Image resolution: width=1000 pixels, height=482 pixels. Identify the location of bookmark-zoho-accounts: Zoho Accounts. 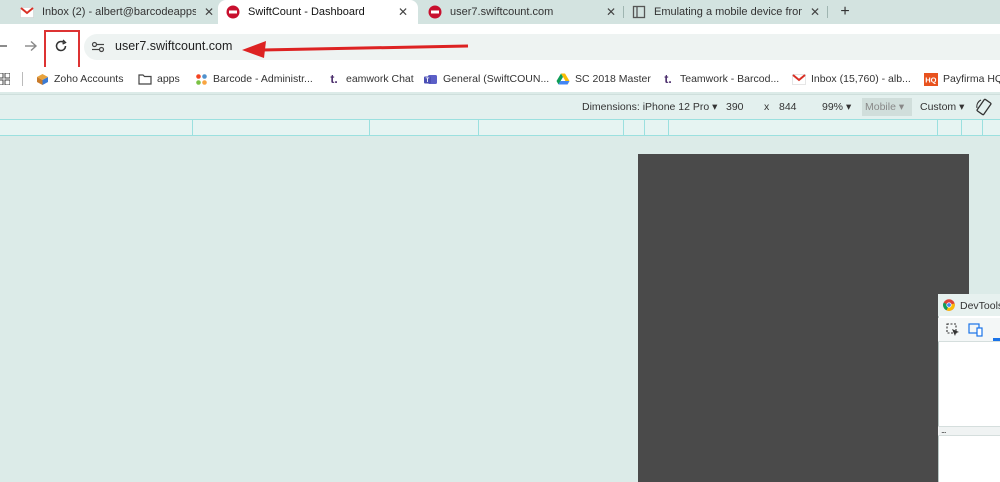
(79, 79).